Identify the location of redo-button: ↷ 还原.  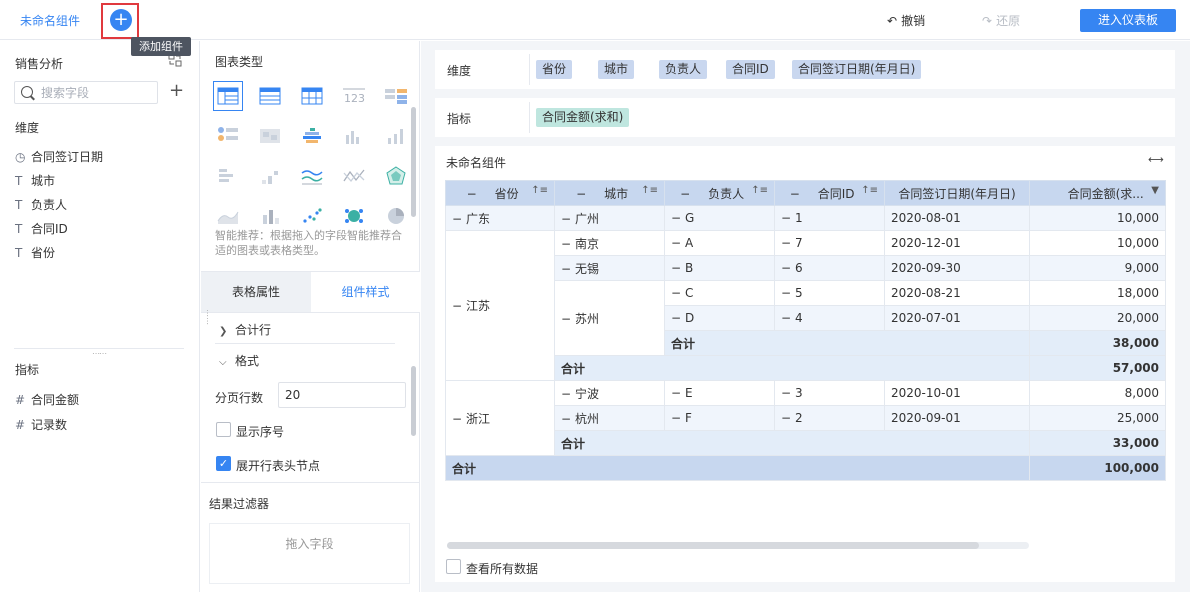
(1001, 20).